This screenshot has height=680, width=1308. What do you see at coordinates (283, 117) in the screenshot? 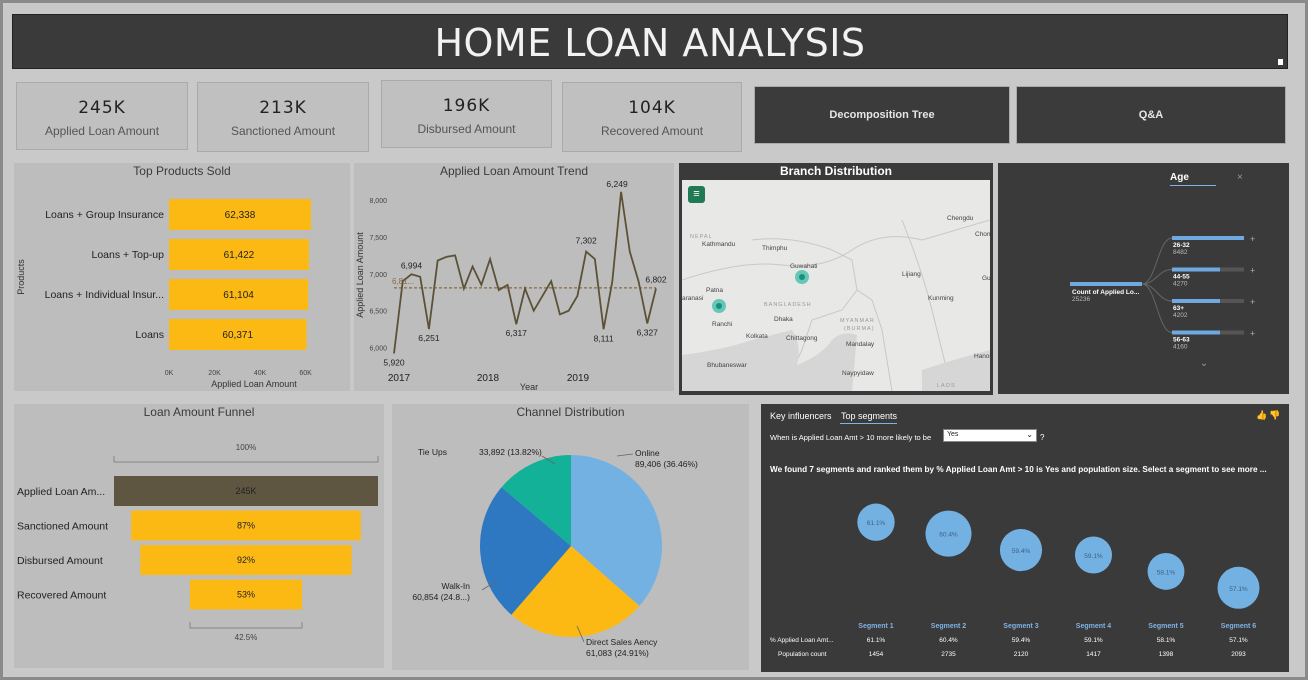
I see `kpi-card-sanctioned: 213K Sanctioned Amount` at bounding box center [283, 117].